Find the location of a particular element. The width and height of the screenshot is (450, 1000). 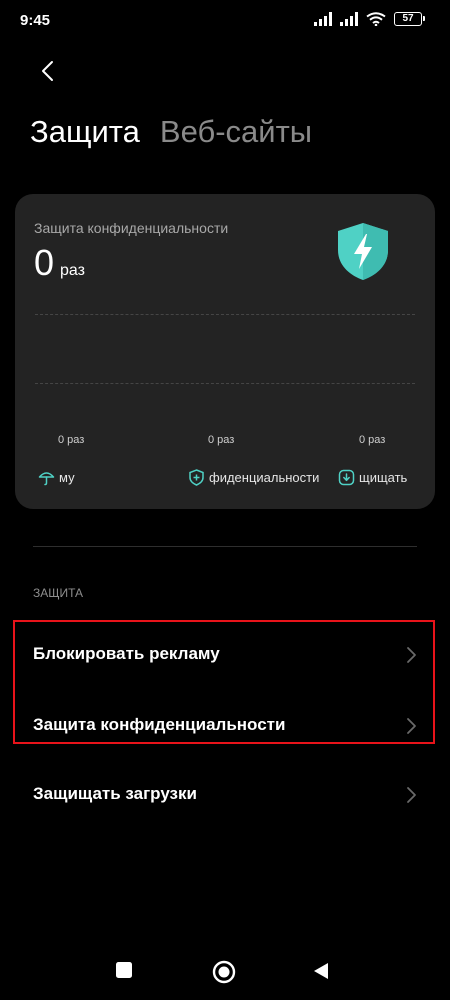

back-button is located at coordinates (47, 71).